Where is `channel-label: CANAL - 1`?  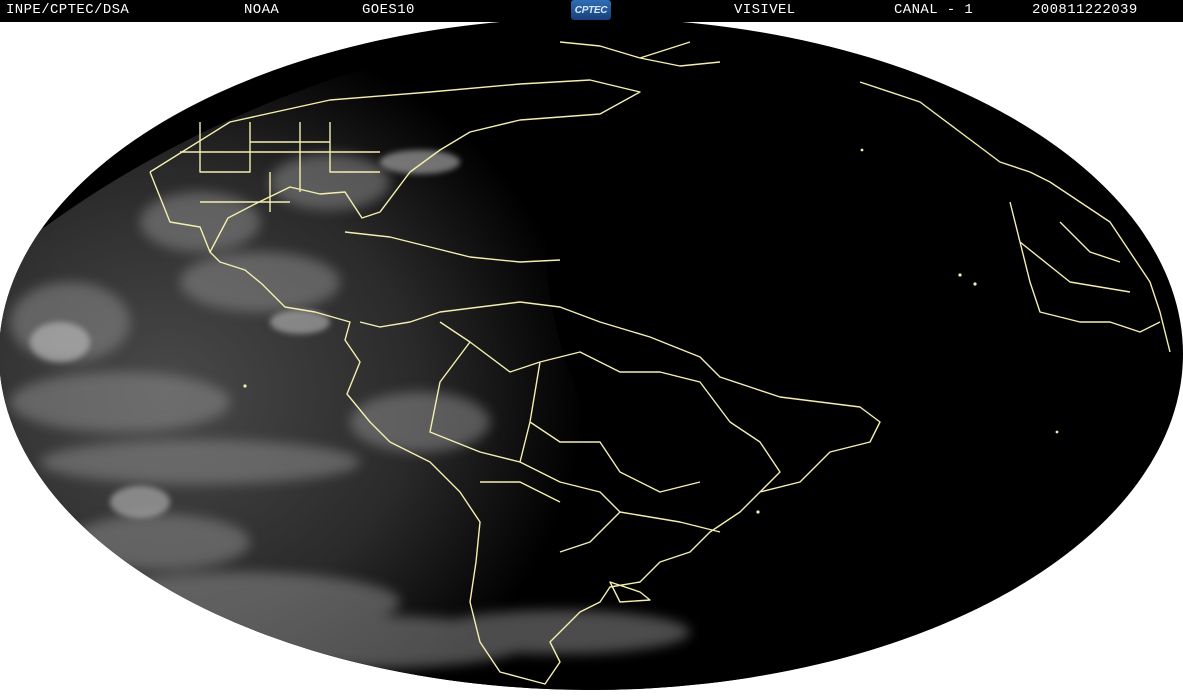
channel-label: CANAL - 1 is located at coordinates (934, 10).